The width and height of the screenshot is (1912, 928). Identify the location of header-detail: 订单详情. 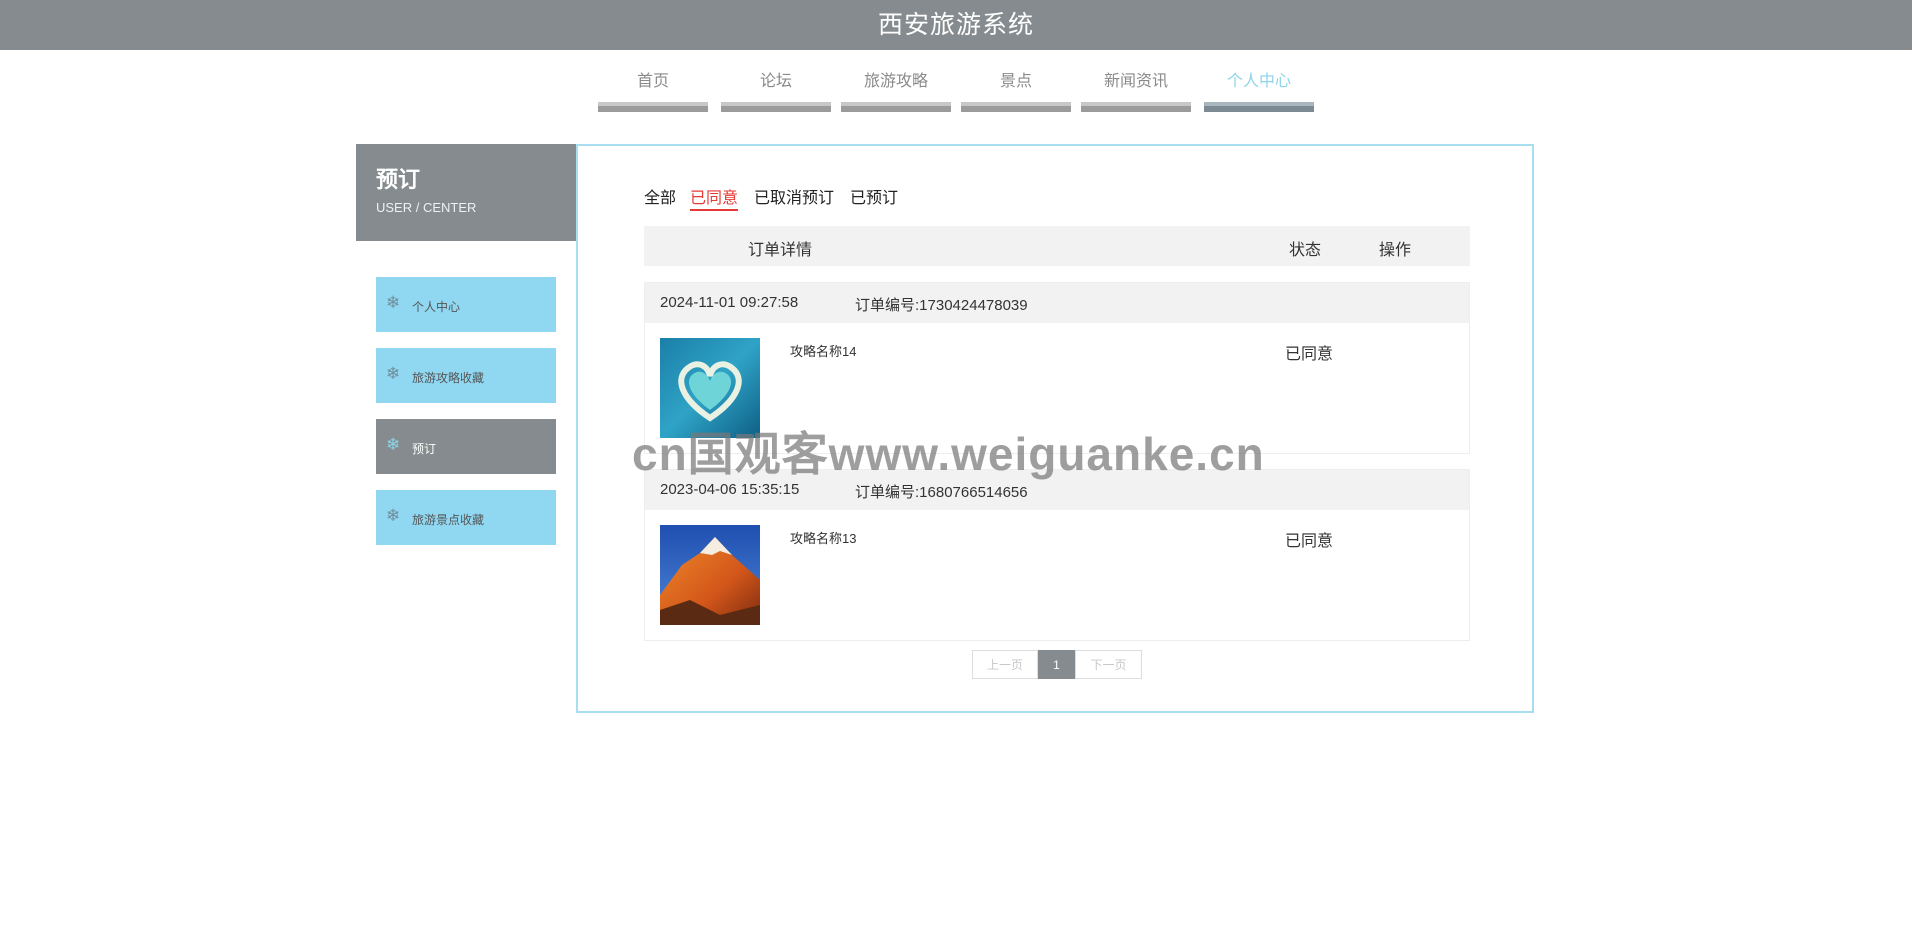
(780, 250).